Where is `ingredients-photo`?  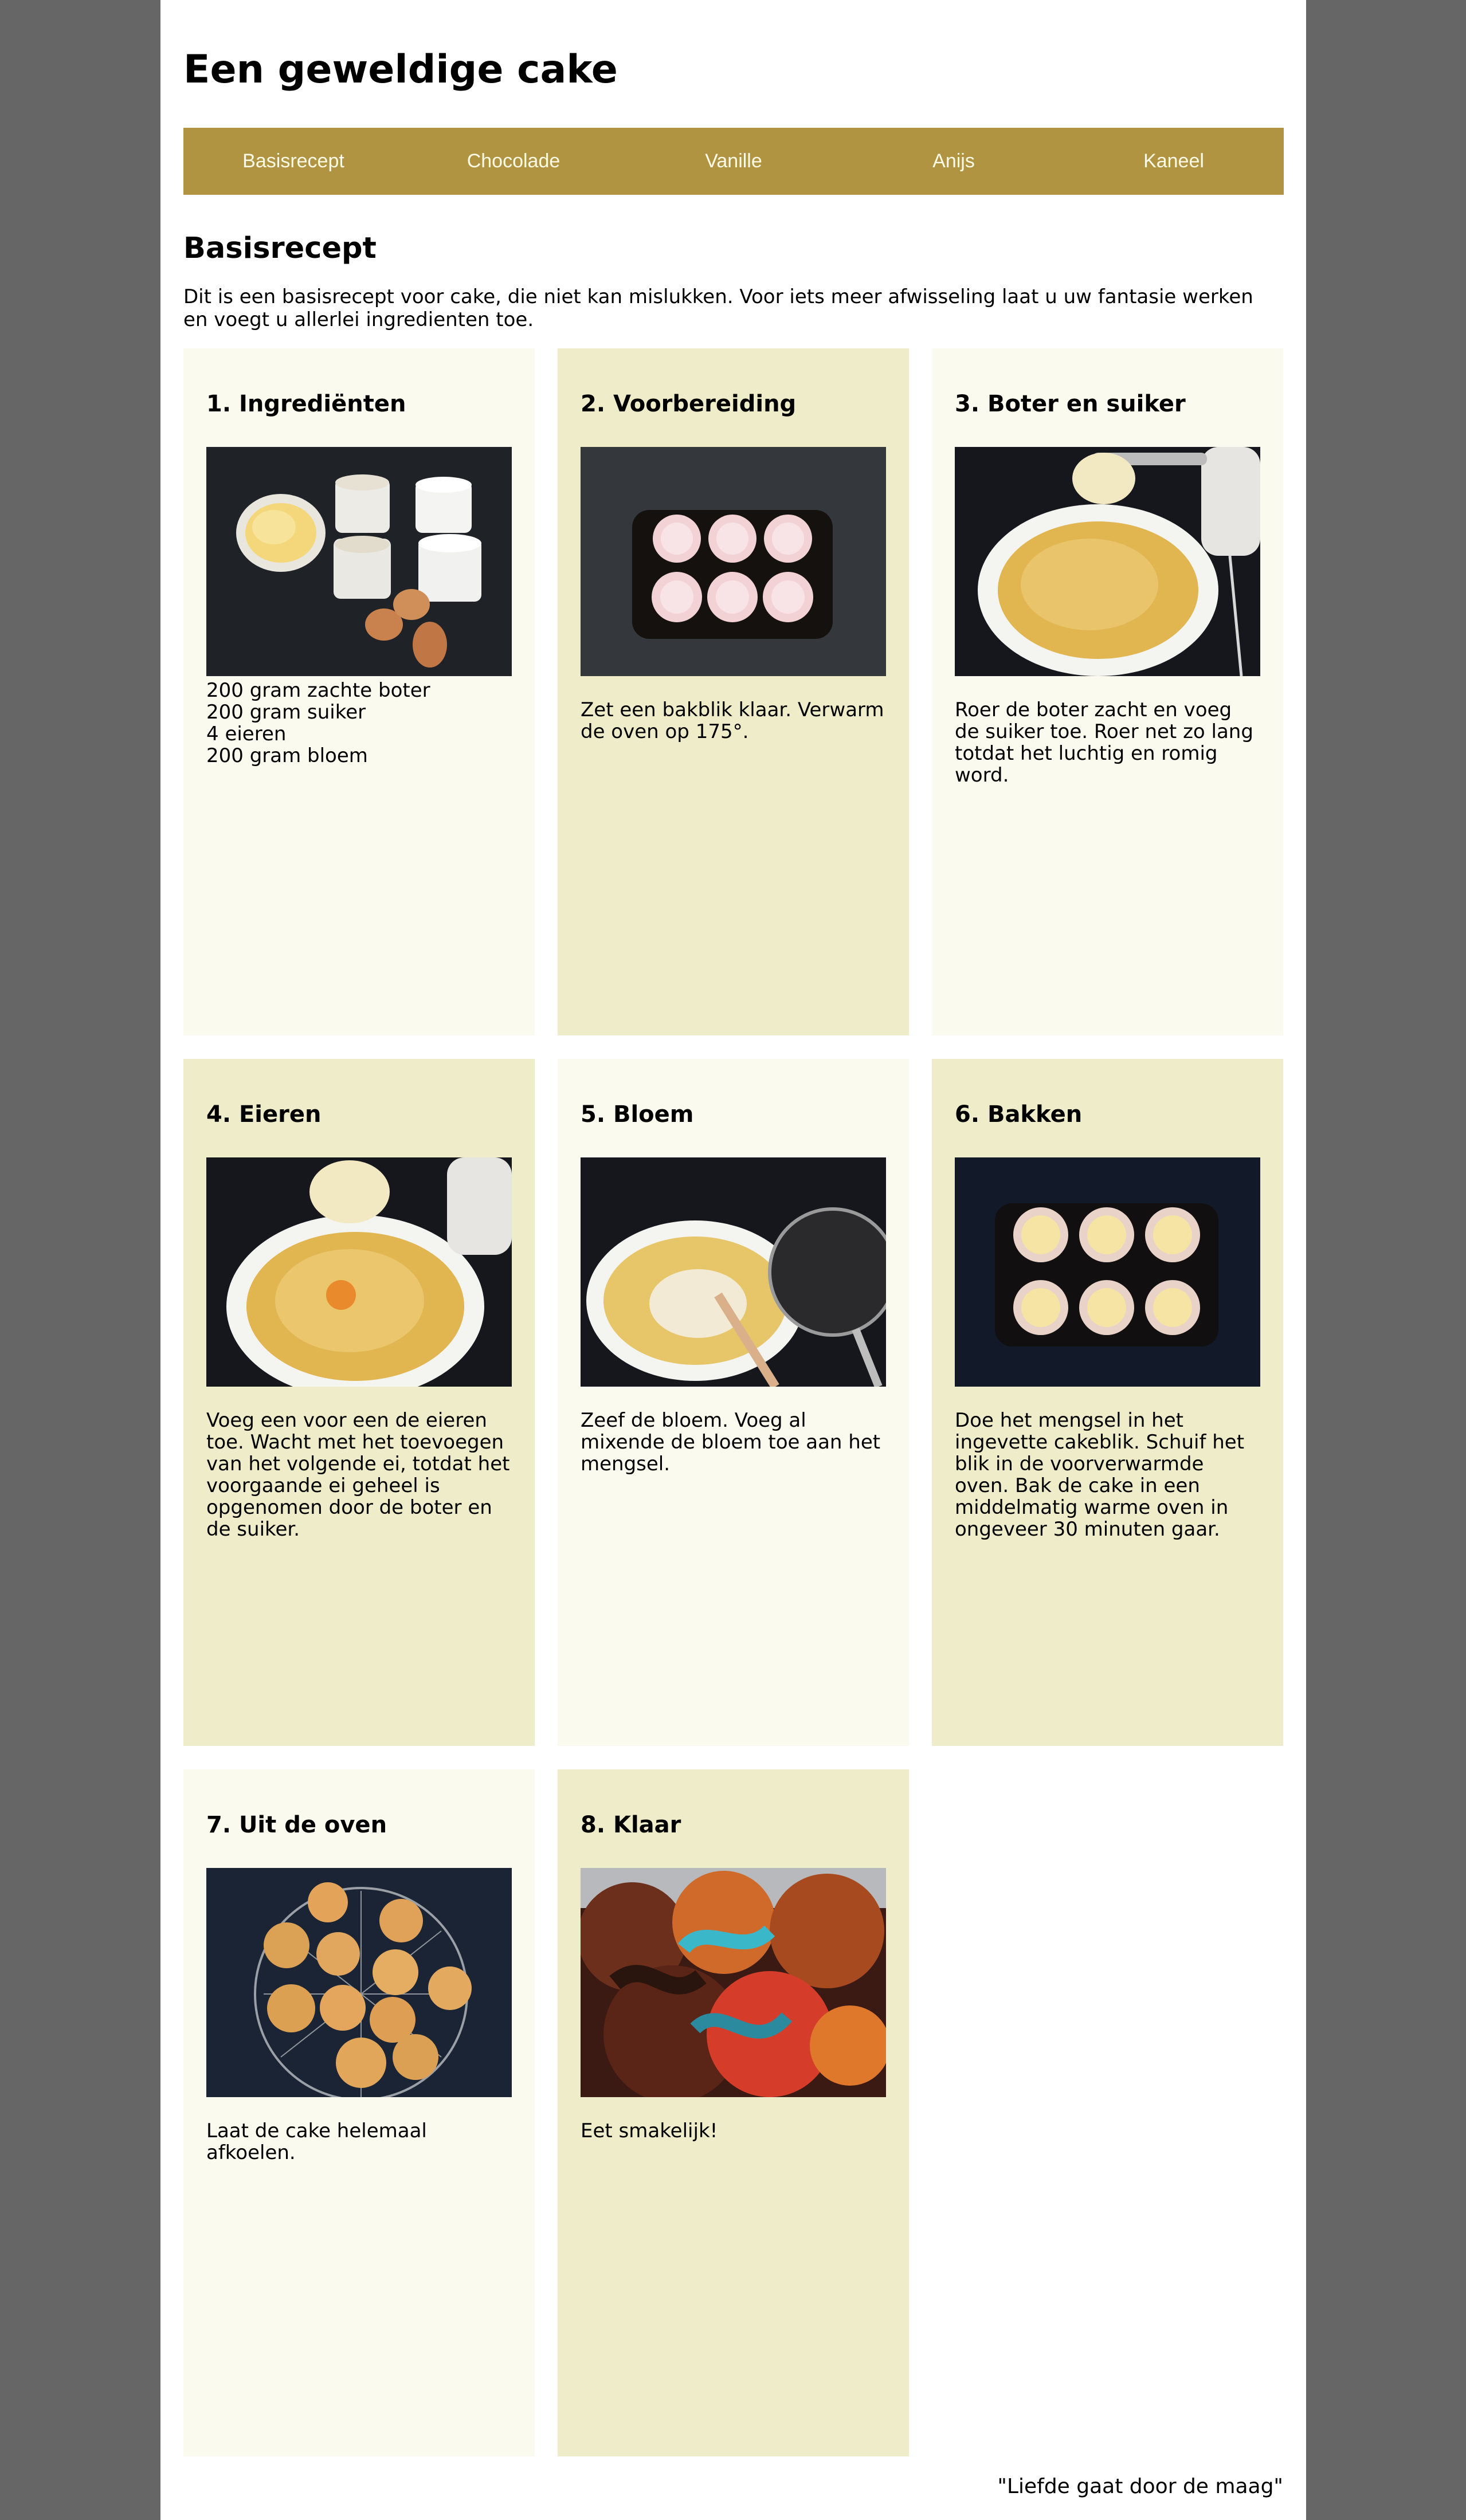 ingredients-photo is located at coordinates (359, 561).